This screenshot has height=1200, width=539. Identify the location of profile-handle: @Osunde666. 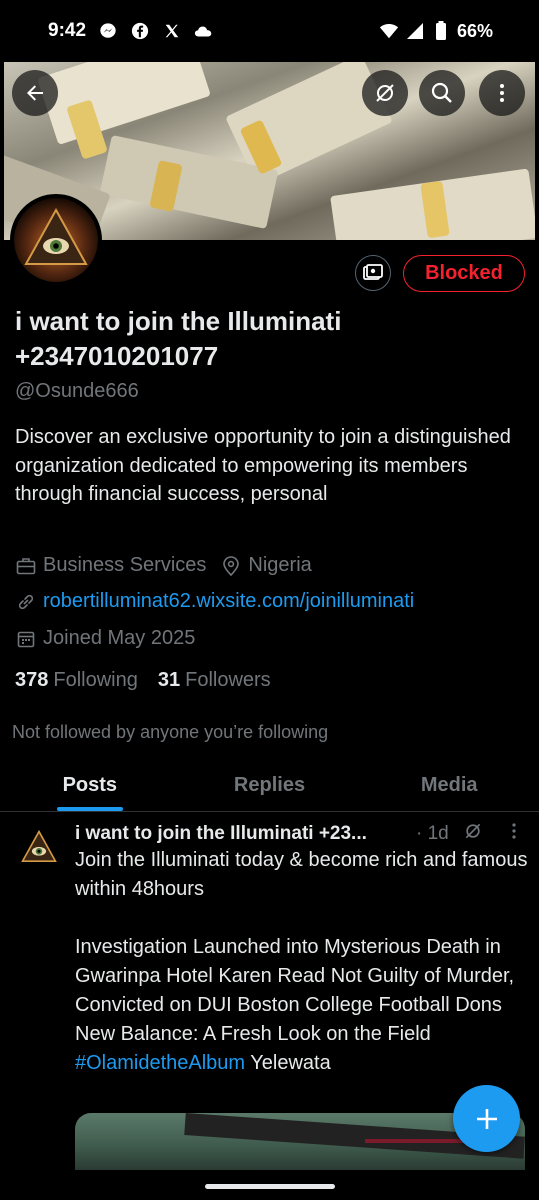
(77, 391).